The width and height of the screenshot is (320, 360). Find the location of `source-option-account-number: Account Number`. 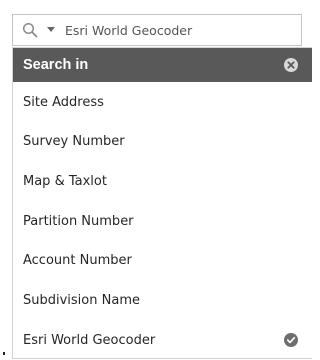

source-option-account-number: Account Number is located at coordinates (162, 261).